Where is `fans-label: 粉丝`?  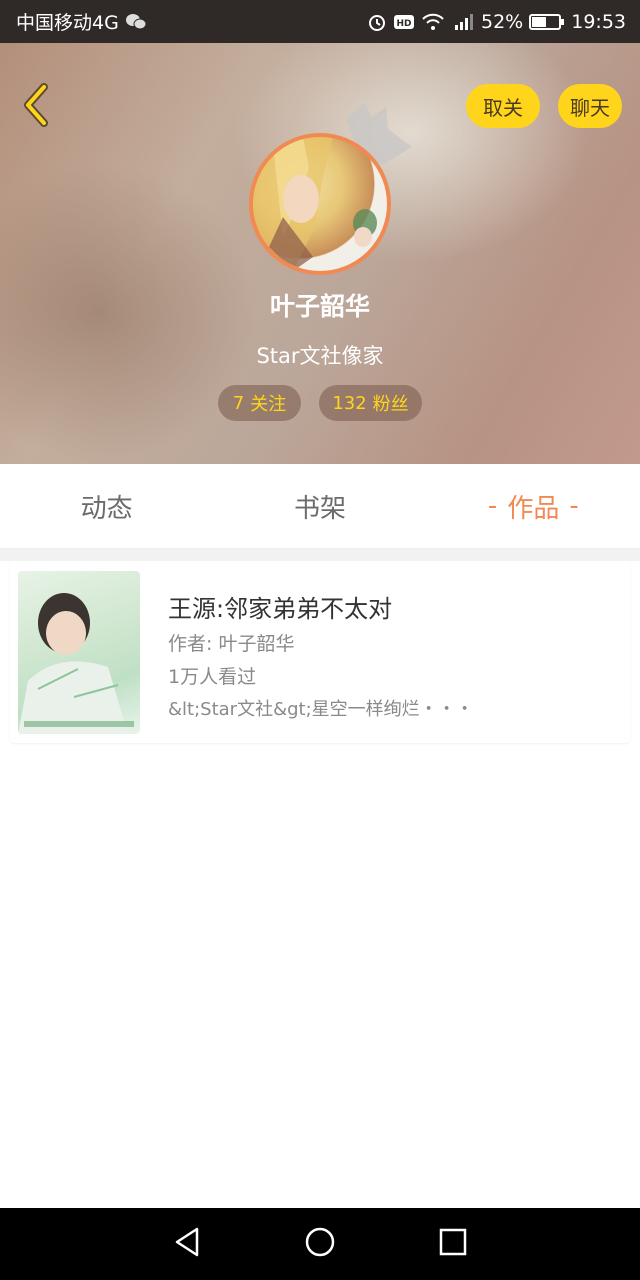
fans-label: 粉丝 is located at coordinates (390, 404).